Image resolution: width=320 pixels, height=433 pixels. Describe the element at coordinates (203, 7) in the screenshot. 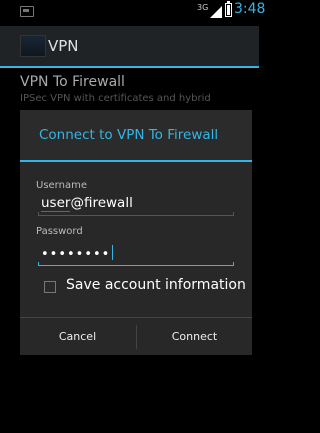

I see `network-type: 3G` at that location.